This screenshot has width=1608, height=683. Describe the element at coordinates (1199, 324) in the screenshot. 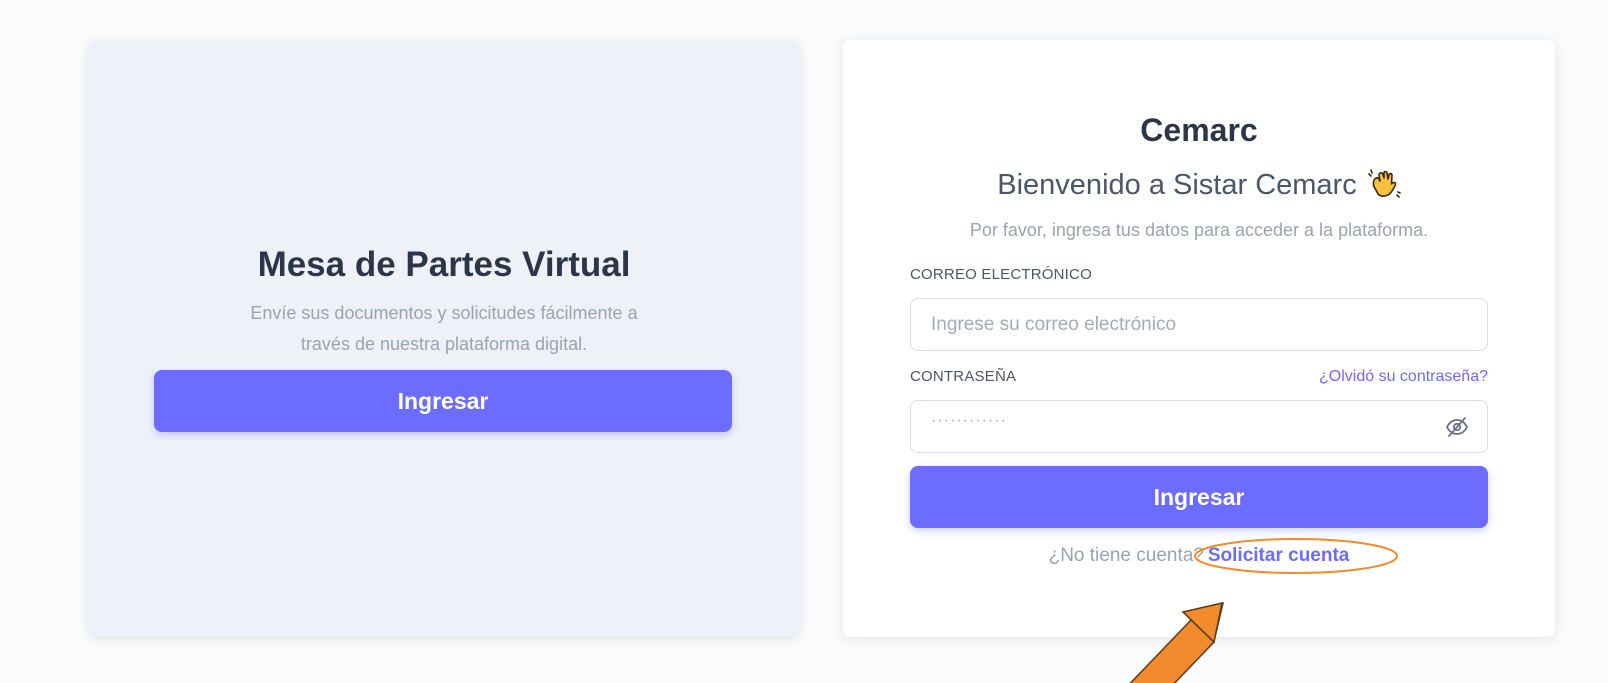

I see `email-field` at that location.